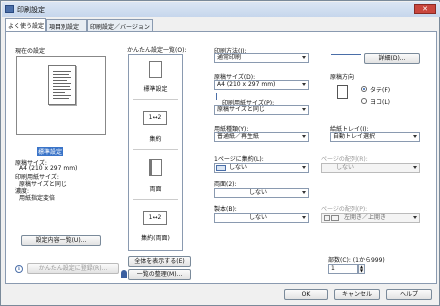 The image size is (440, 306). I want to click on binding-page-icon, so click(327, 218).